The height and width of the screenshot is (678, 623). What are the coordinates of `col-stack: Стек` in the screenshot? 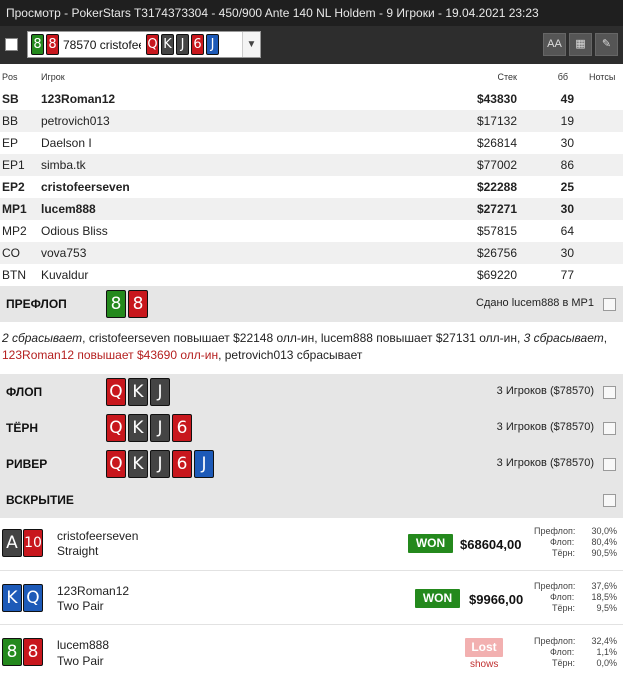 It's located at (507, 77).